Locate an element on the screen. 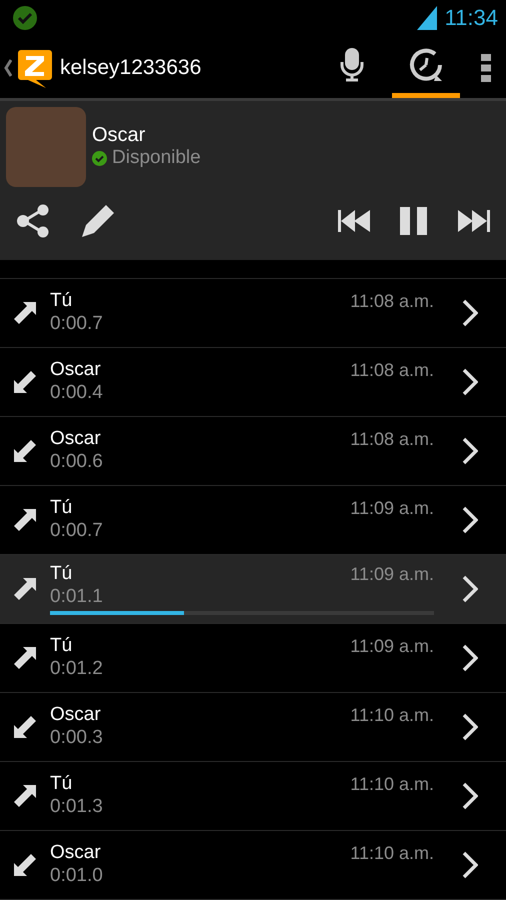 The height and width of the screenshot is (900, 506). edit-button is located at coordinates (98, 221).